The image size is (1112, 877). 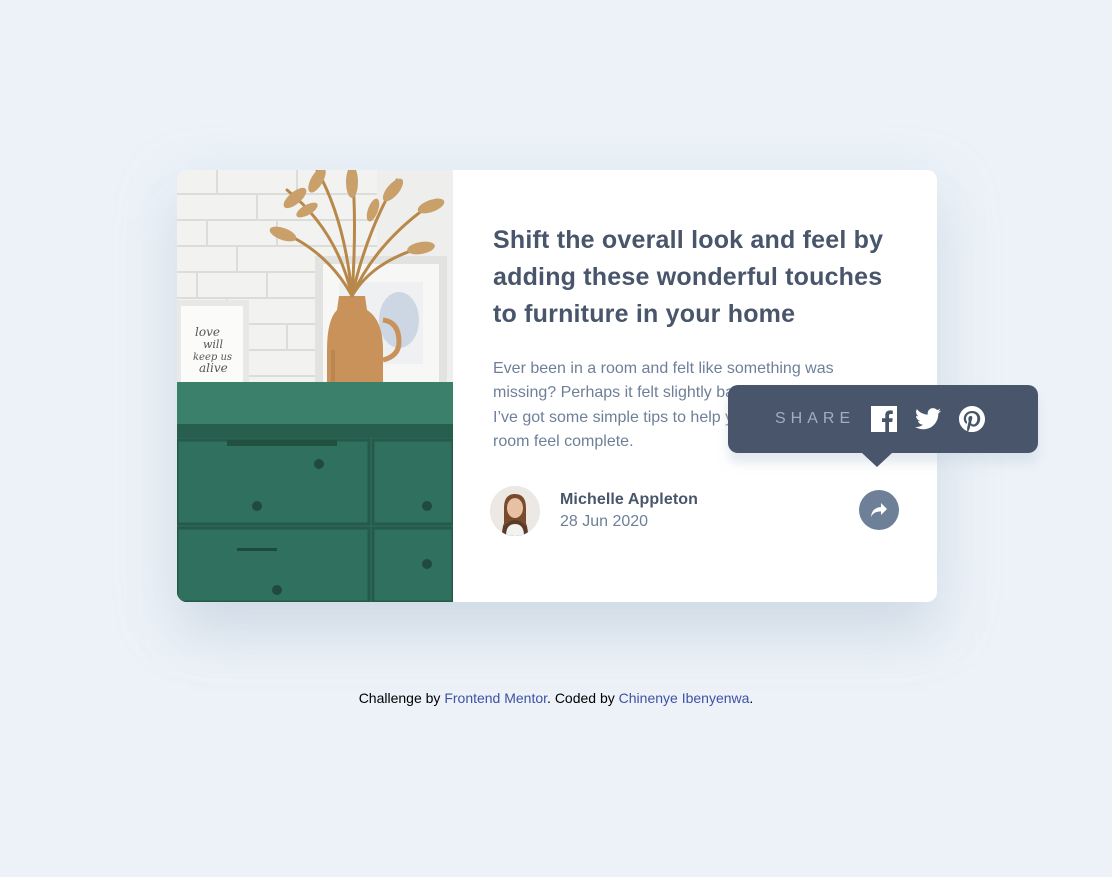 I want to click on svg-text: will, so click(x=213, y=344).